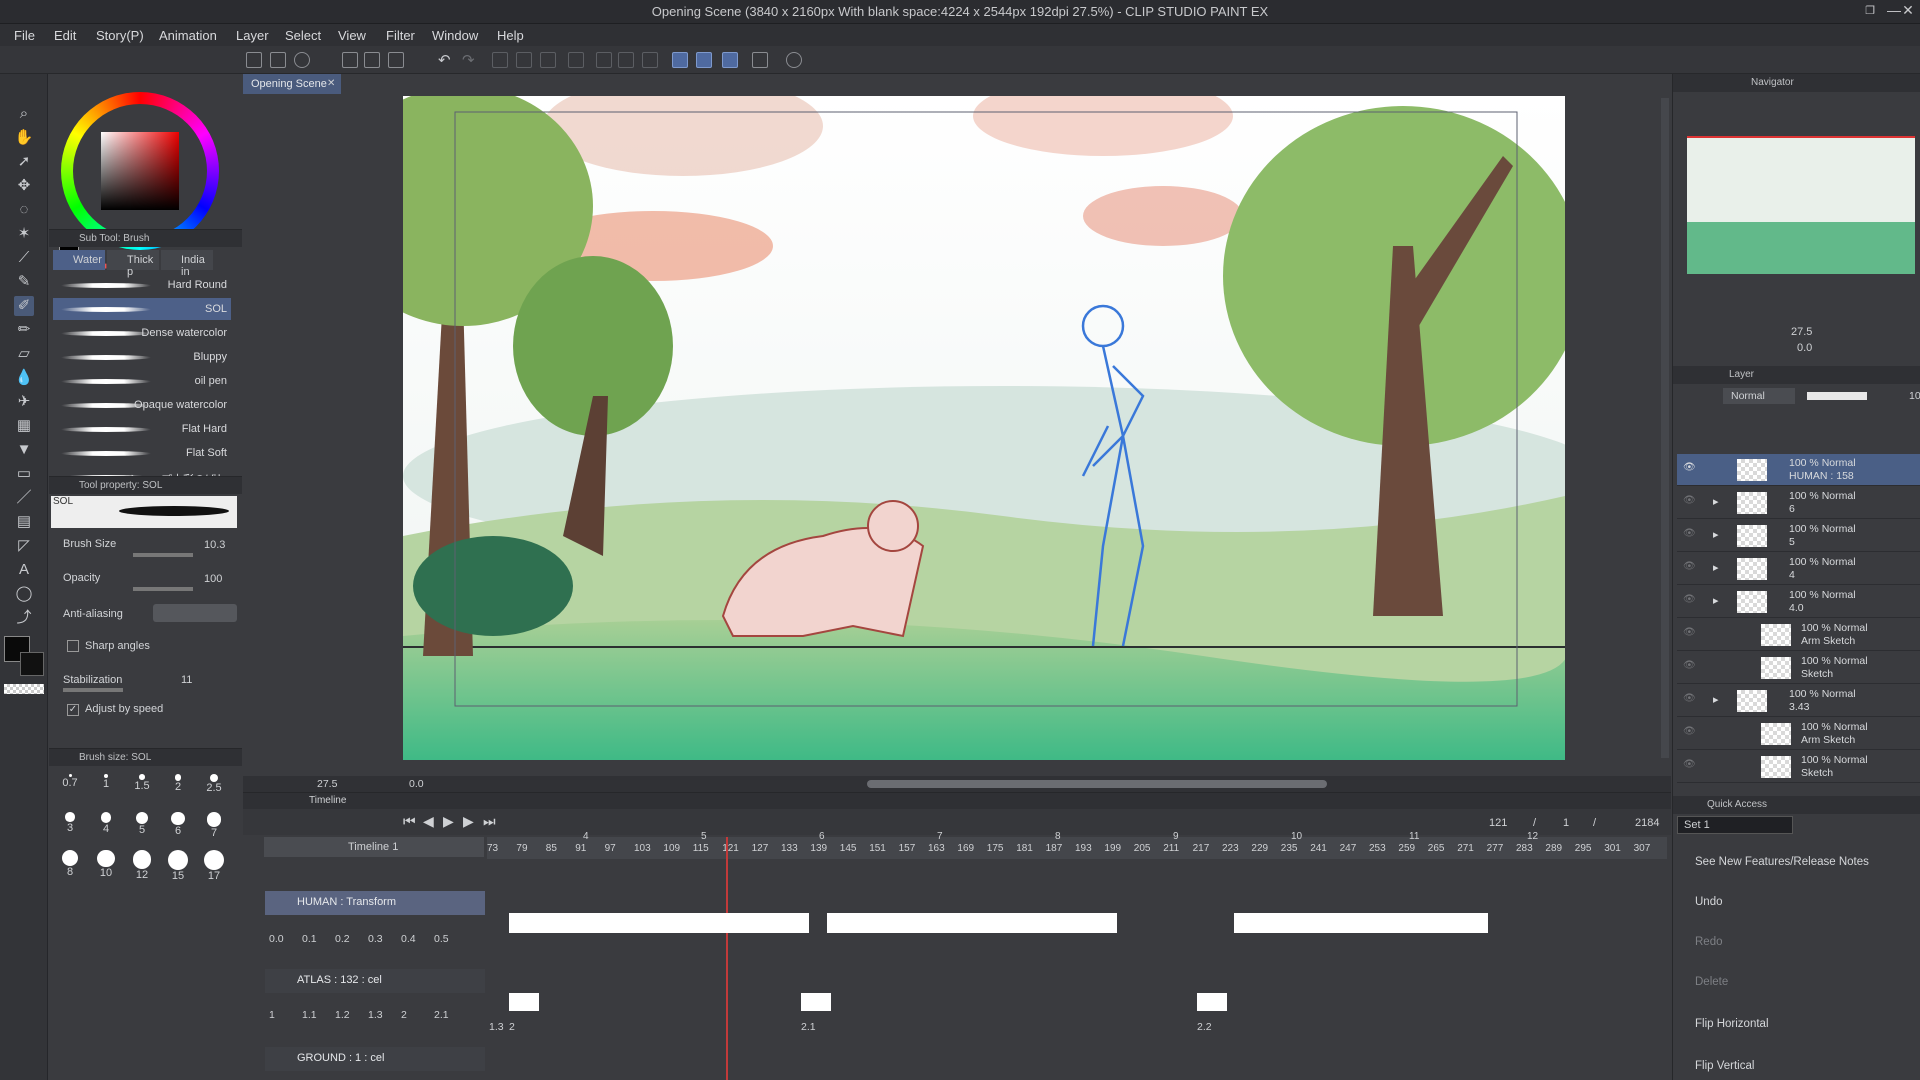  What do you see at coordinates (352, 35) in the screenshot?
I see `menu-view: View` at bounding box center [352, 35].